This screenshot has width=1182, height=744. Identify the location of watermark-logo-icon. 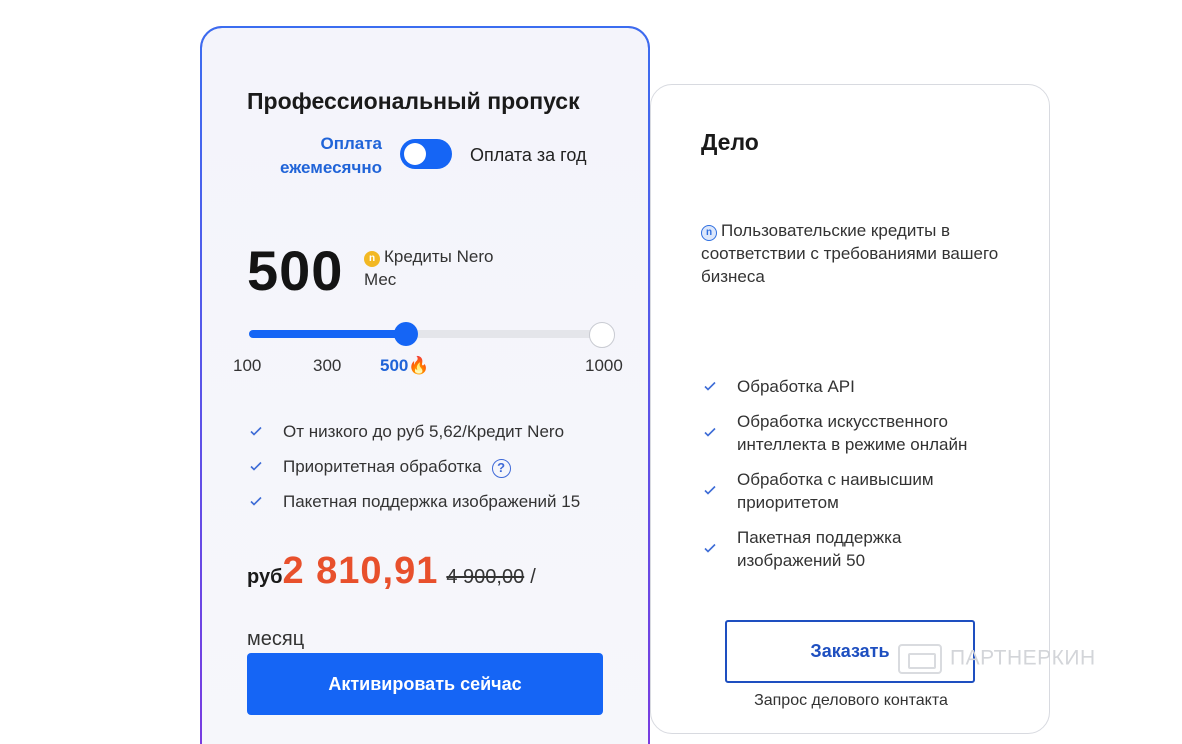
(920, 659).